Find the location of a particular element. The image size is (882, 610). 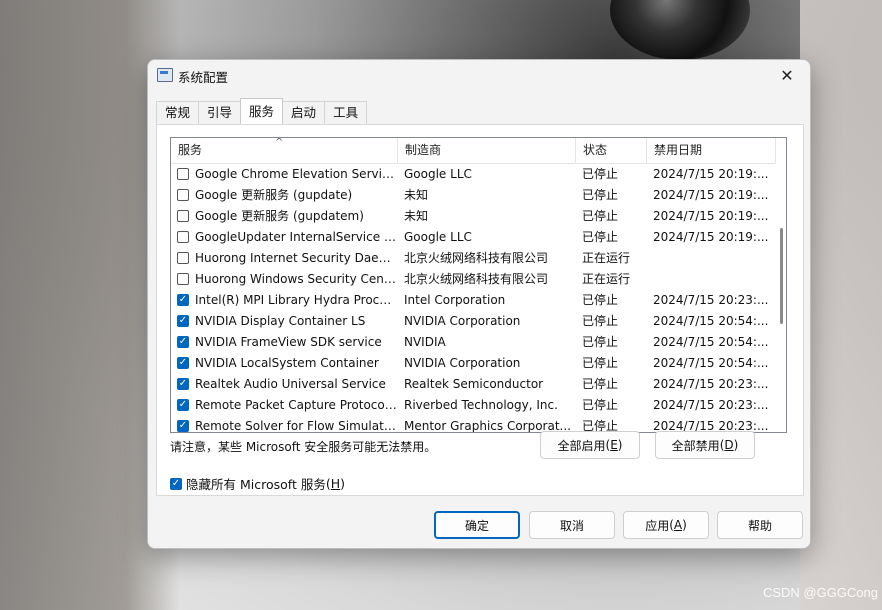

help-button: 帮助 is located at coordinates (760, 525).